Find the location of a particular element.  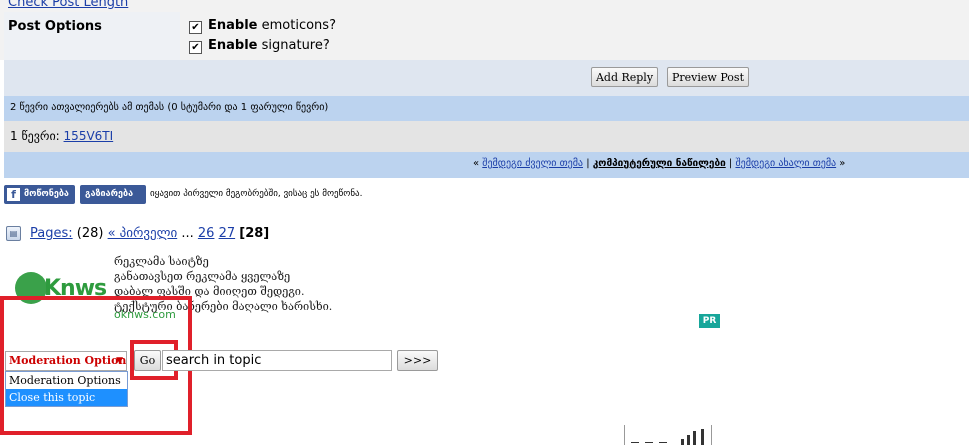

top-row is located at coordinates (484, 6).